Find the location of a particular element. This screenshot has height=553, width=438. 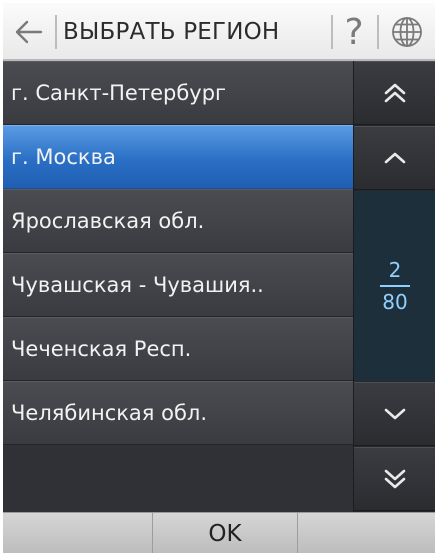

line-down-button is located at coordinates (394, 414).